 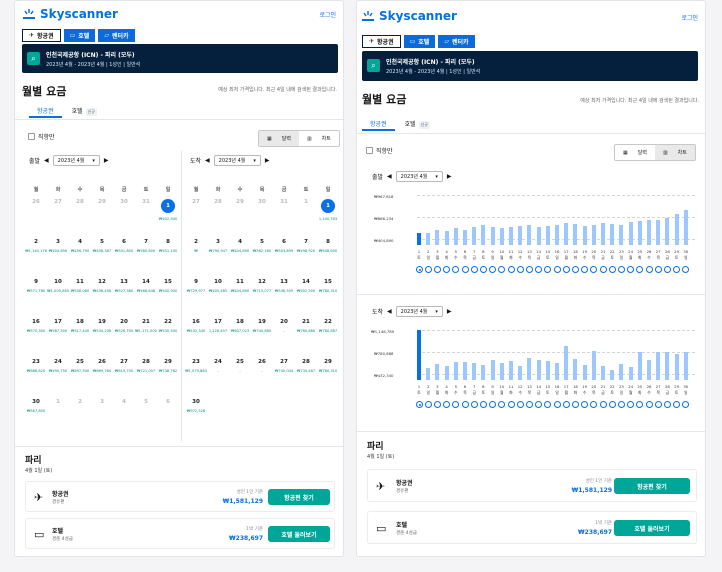 I want to click on calendar-day: 23 ₩668,620, so click(x=36, y=379).